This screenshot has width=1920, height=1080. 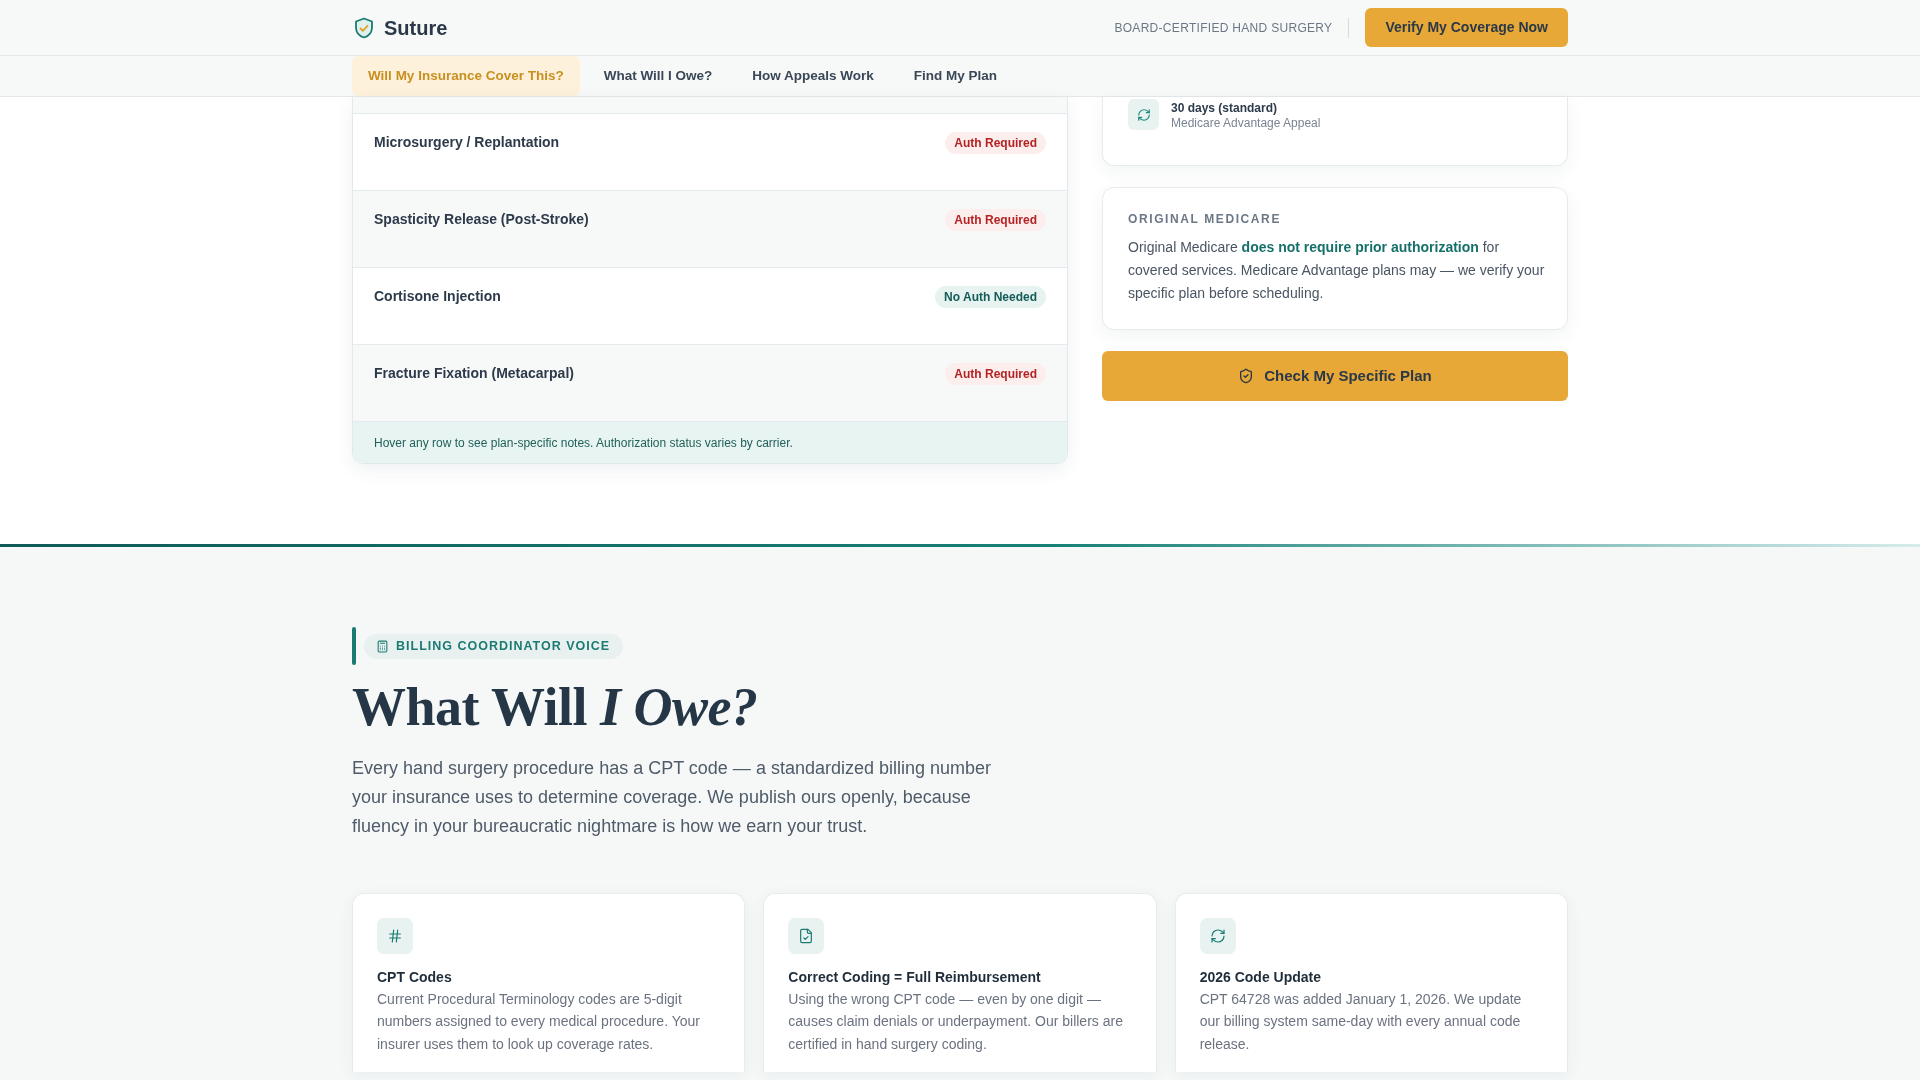 I want to click on card-text: Current Procedural Terminology codes are 5-digit numbers assigned to every medical procedure. Your insurer uses them to look up coverage rates., so click(x=539, y=1021).